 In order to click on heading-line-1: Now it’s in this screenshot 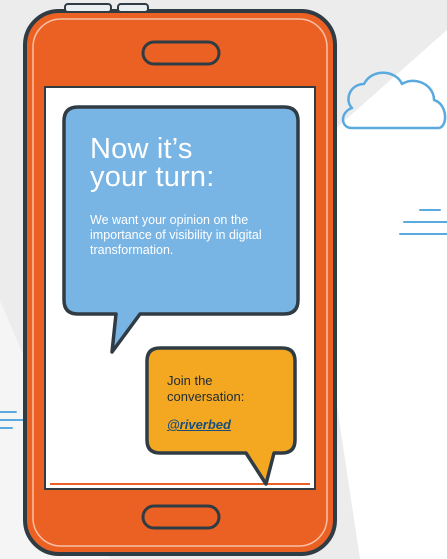, I will do `click(141, 149)`.